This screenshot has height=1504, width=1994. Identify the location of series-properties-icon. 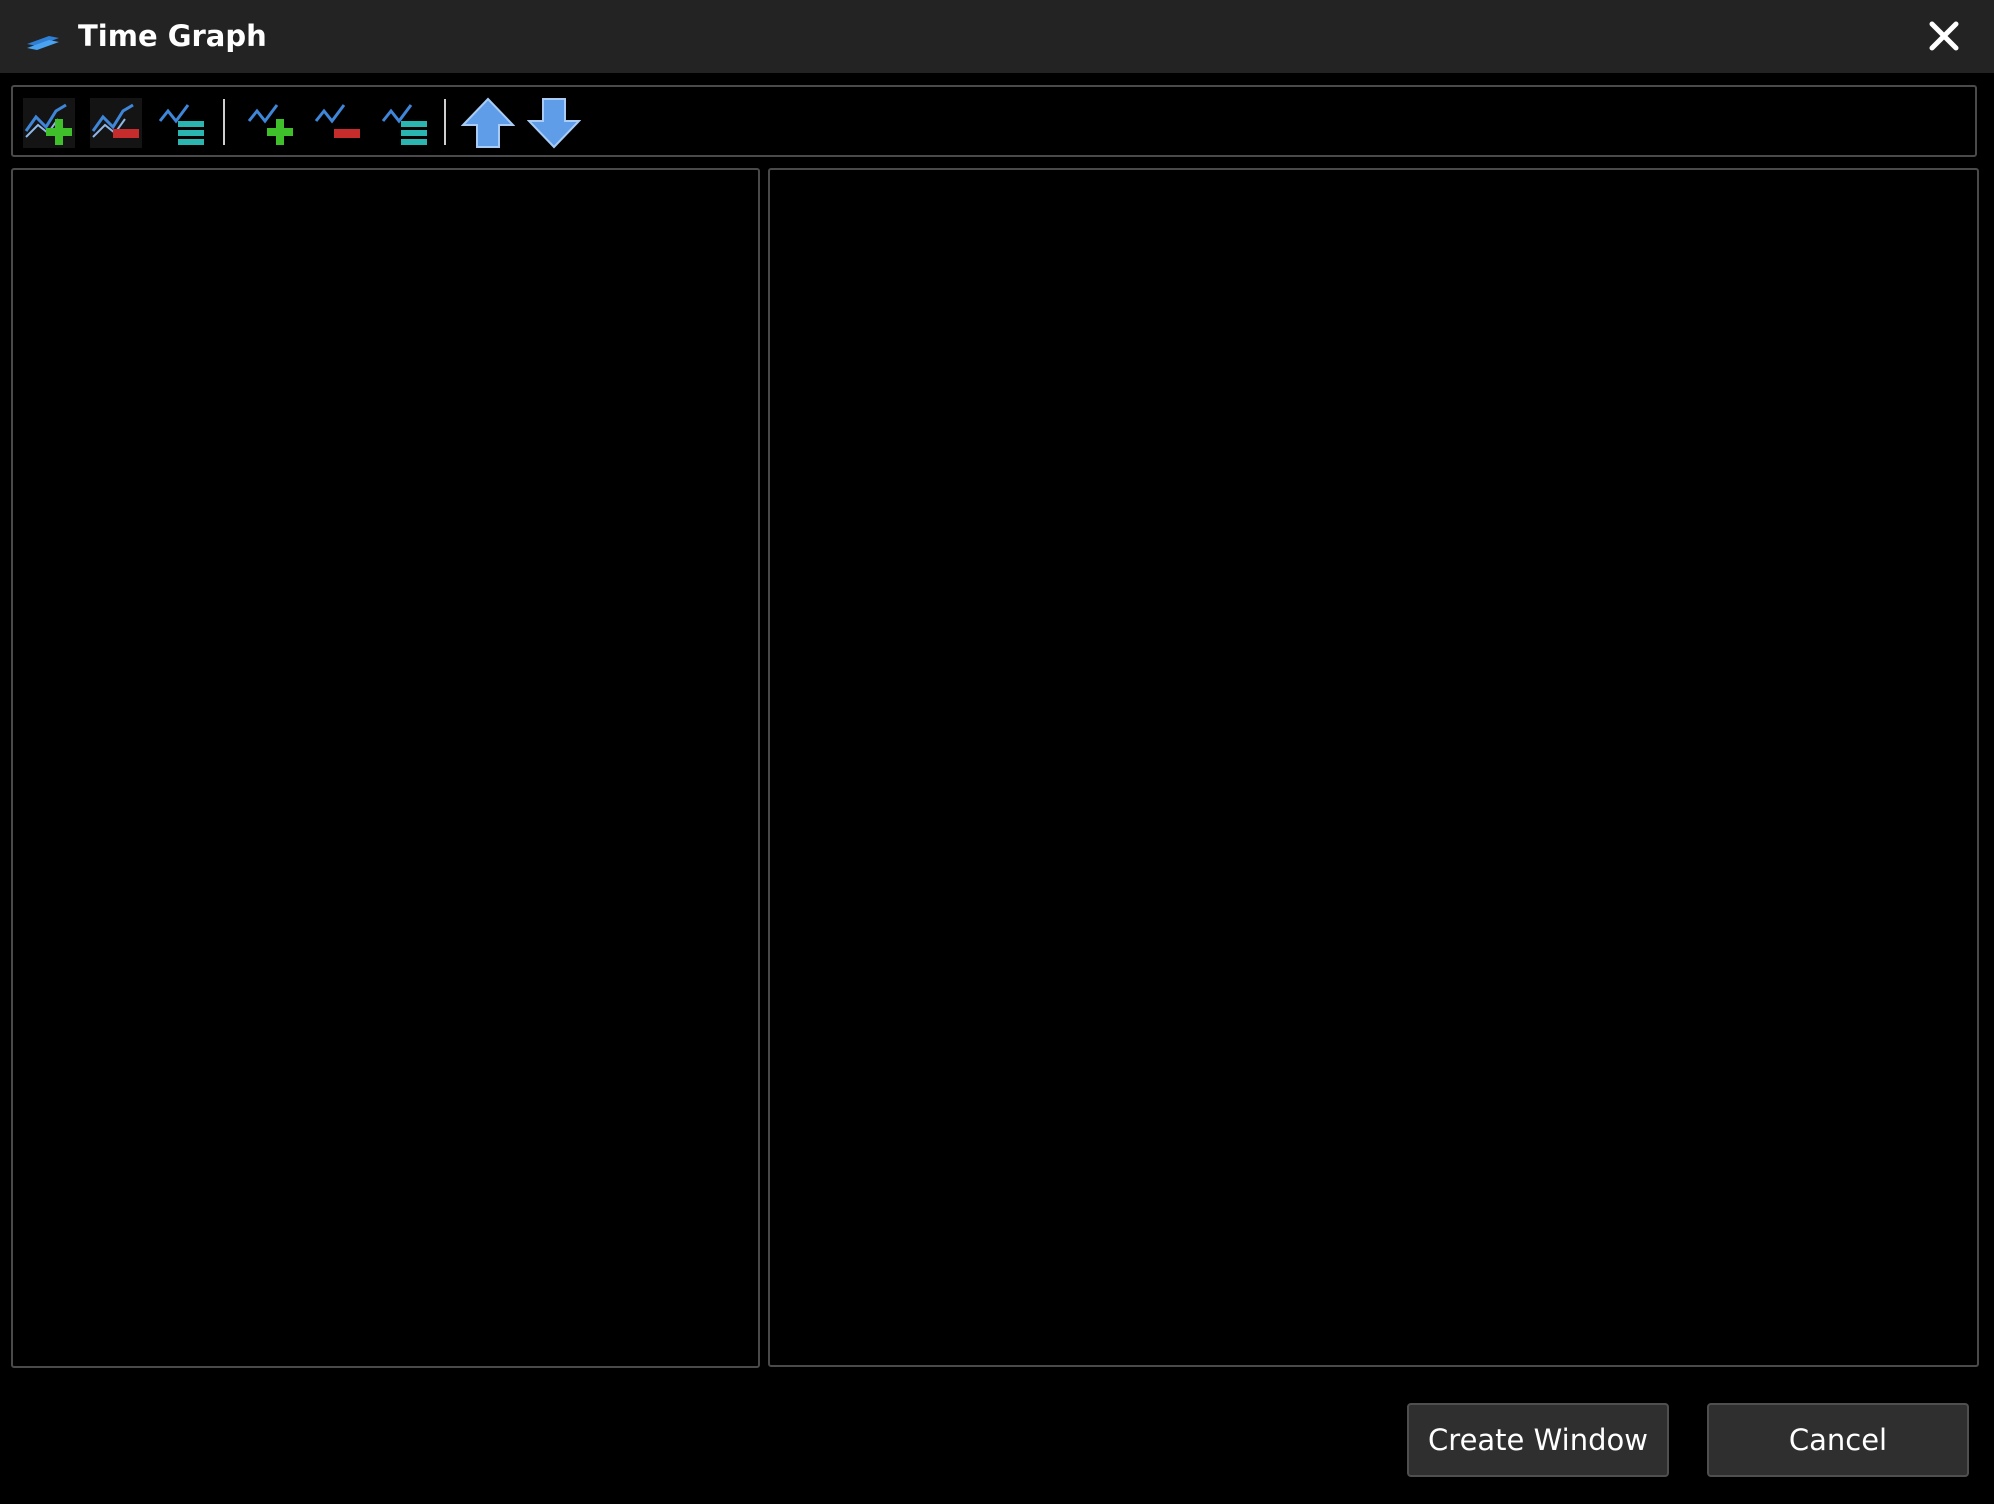
(406, 123).